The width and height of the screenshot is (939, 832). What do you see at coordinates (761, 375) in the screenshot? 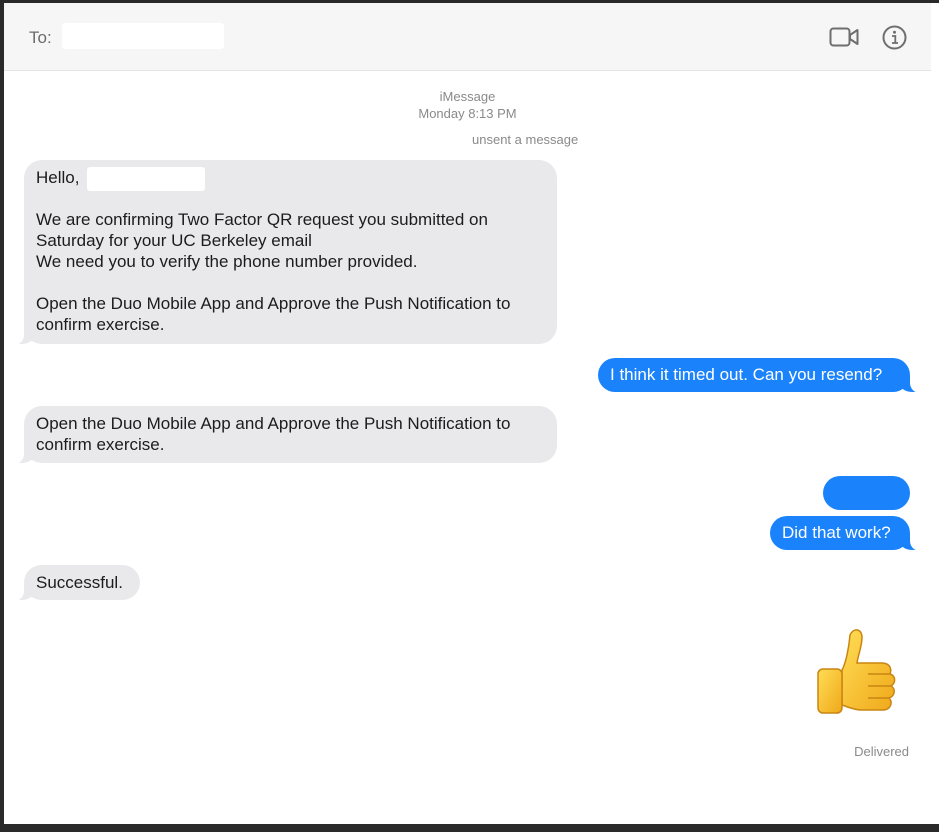
I see `outgoing-message-bubble: I think it timed out. Can you resend?` at bounding box center [761, 375].